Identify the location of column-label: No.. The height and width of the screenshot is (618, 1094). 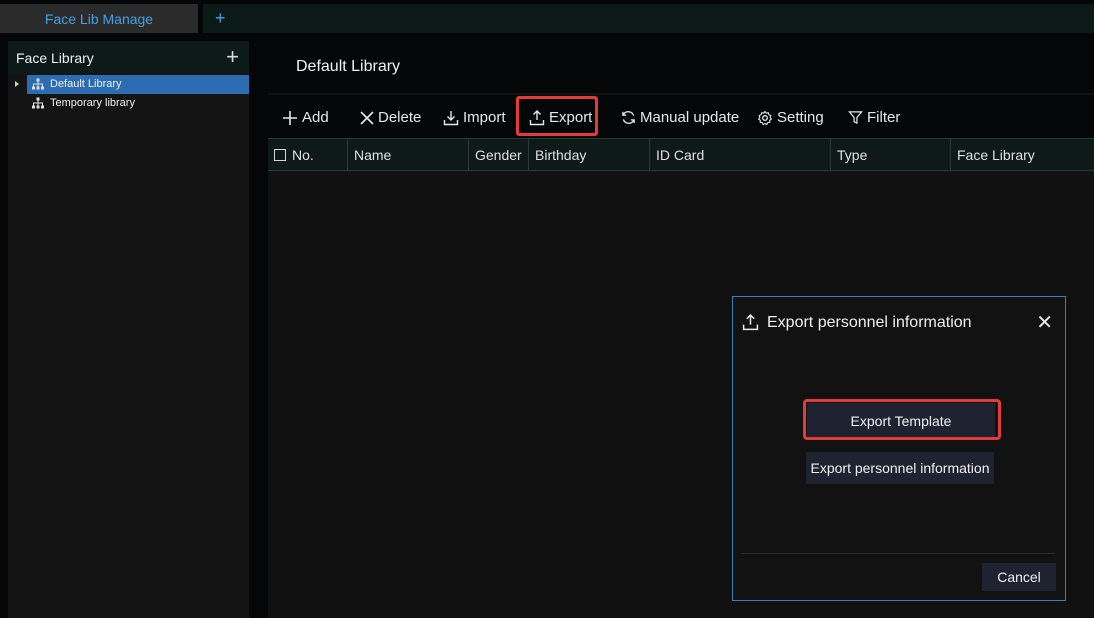
(303, 154).